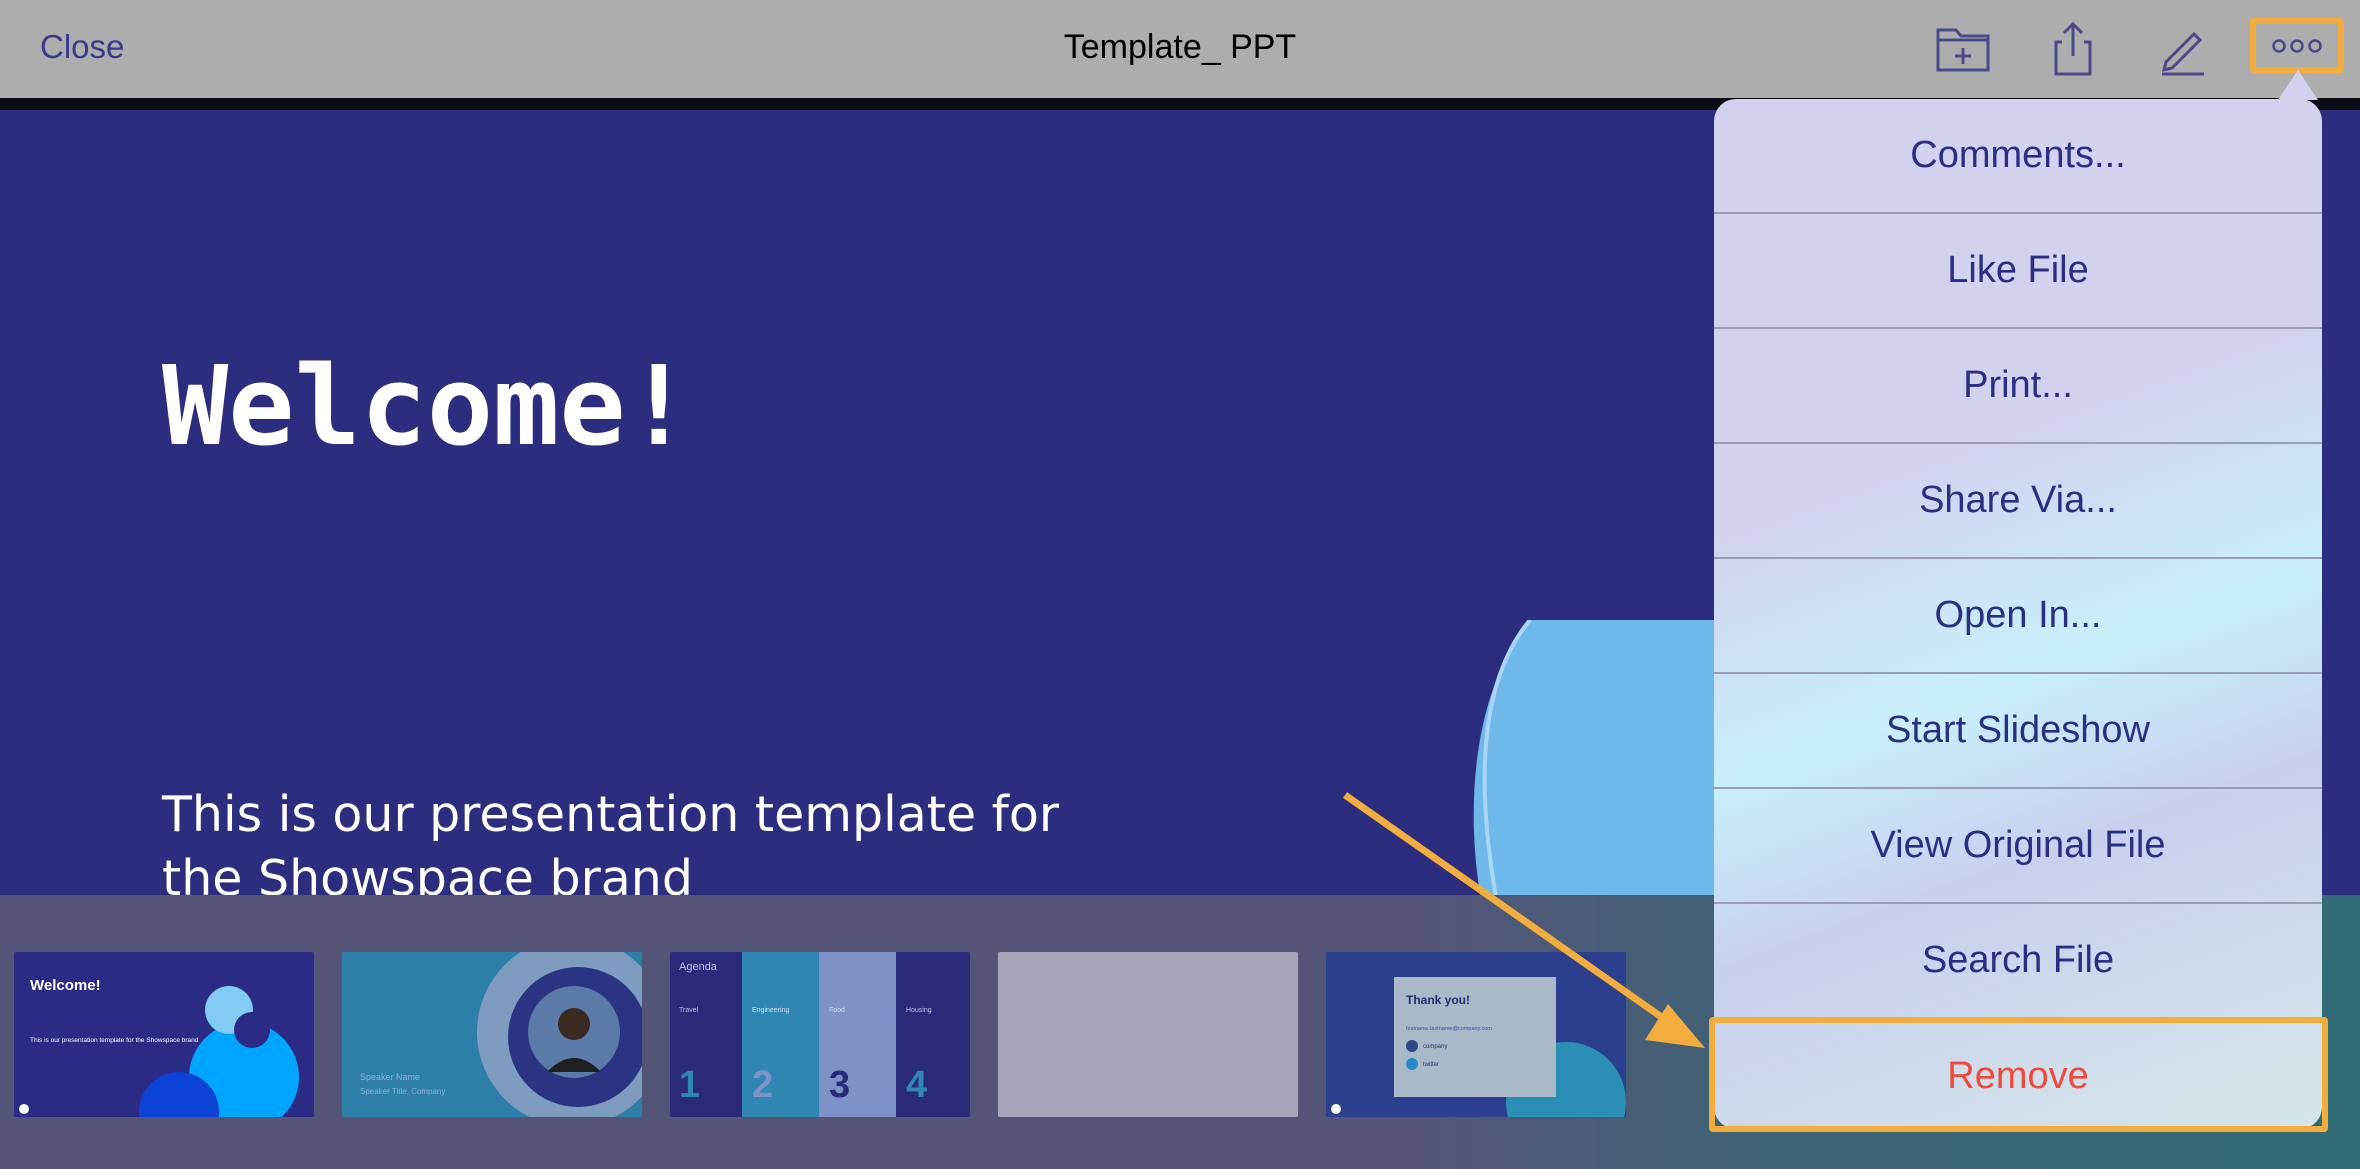  Describe the element at coordinates (916, 1085) in the screenshot. I see `thumb-col-number: 4` at that location.